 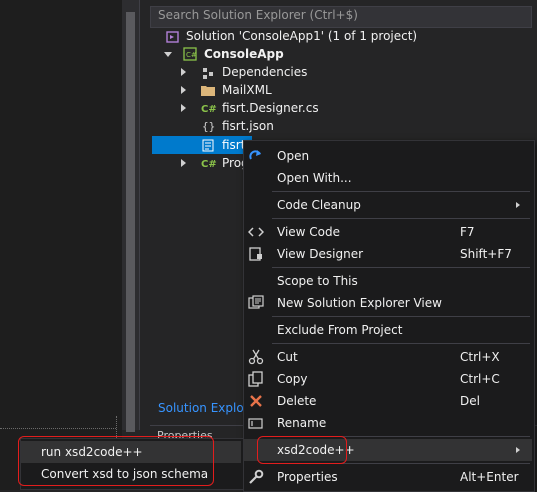 What do you see at coordinates (172, 37) in the screenshot?
I see `solution-icon` at bounding box center [172, 37].